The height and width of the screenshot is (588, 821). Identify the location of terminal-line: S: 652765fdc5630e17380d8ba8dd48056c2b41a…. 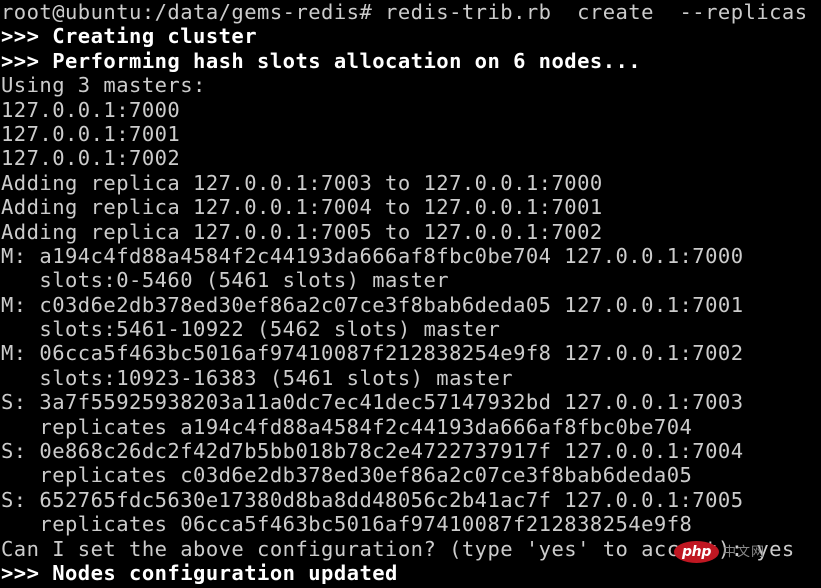
(372, 499).